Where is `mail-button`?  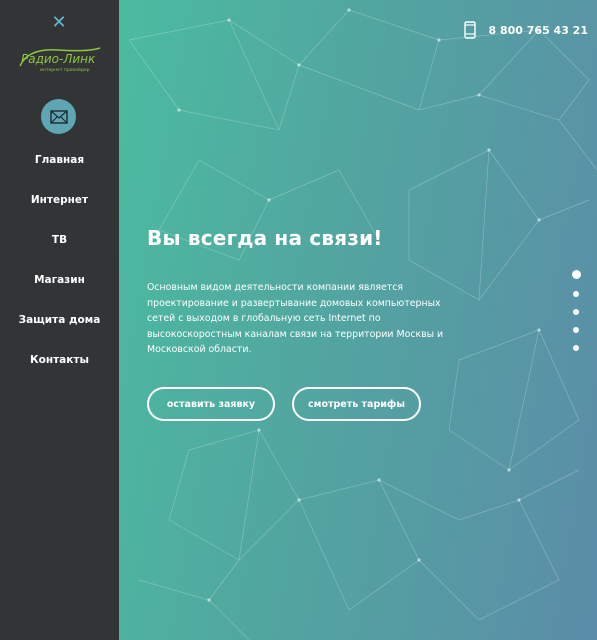
mail-button is located at coordinates (58, 116).